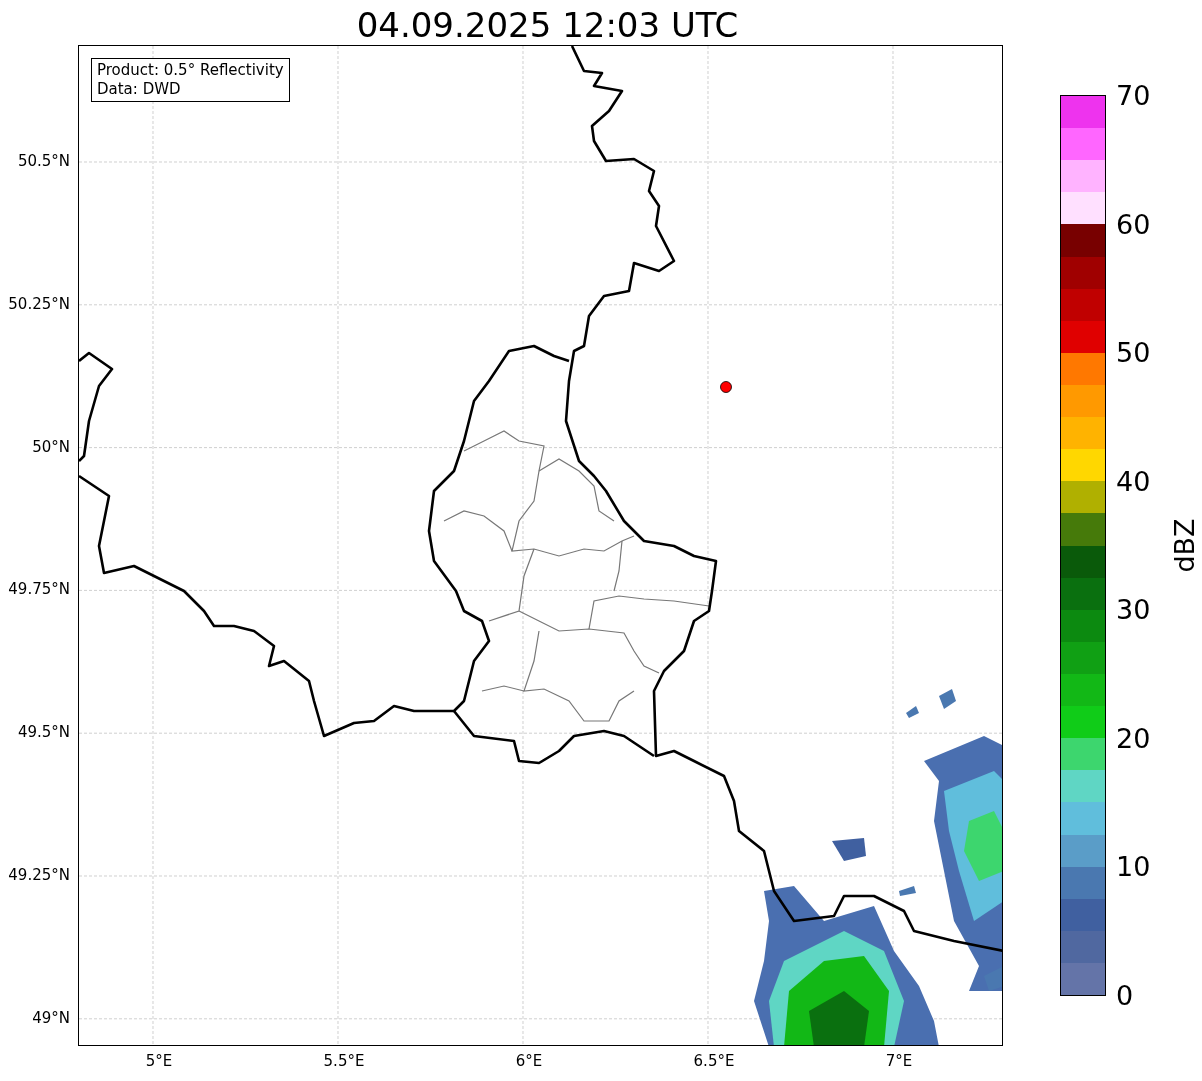 The height and width of the screenshot is (1081, 1202). What do you see at coordinates (1133, 352) in the screenshot?
I see `colorbar-tick-label: 50` at bounding box center [1133, 352].